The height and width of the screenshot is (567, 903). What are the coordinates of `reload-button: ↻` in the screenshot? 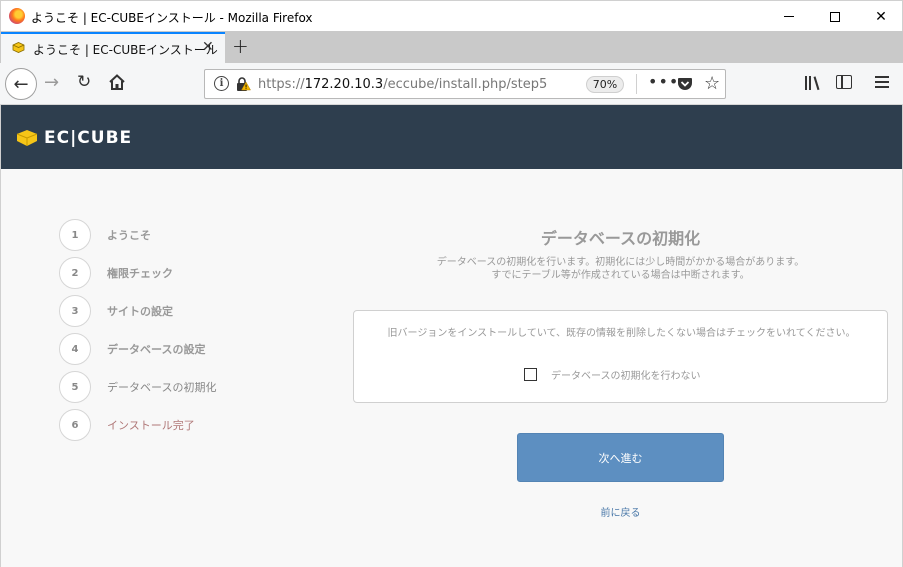 It's located at (84, 82).